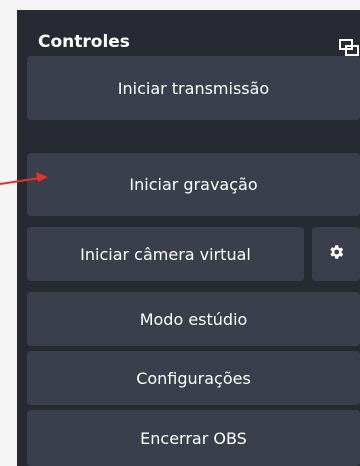  I want to click on studio-mode-label: Modo estúdio, so click(193, 319).